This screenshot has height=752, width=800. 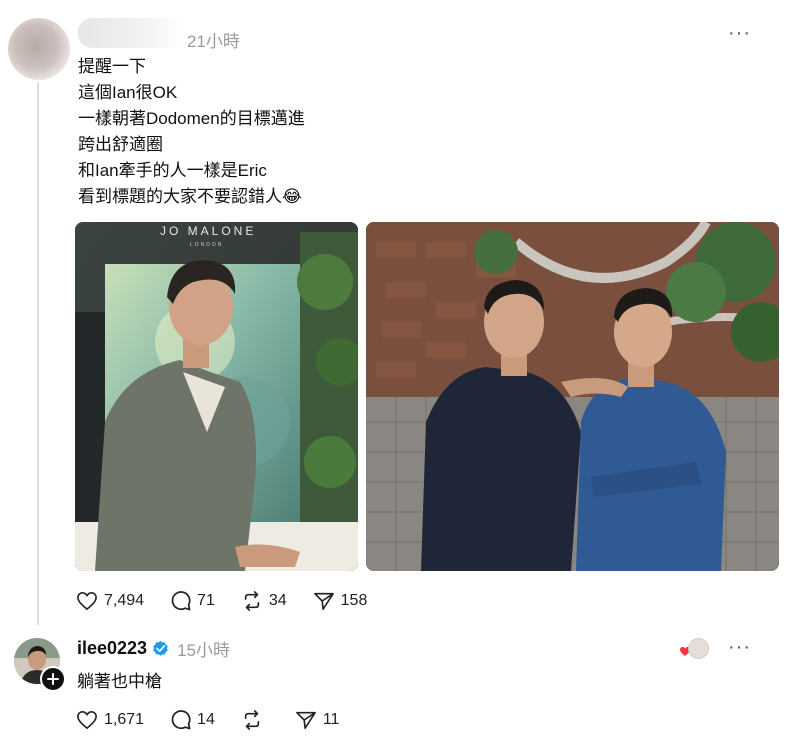 I want to click on post-line: 一樣朝著Dodomen的目標邁進, so click(x=191, y=118).